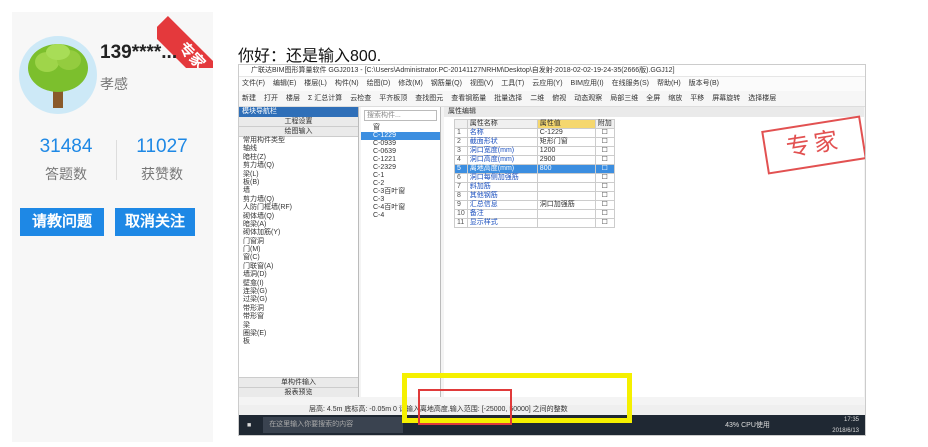  I want to click on toolbar-item: Σ 汇总计算, so click(325, 98).